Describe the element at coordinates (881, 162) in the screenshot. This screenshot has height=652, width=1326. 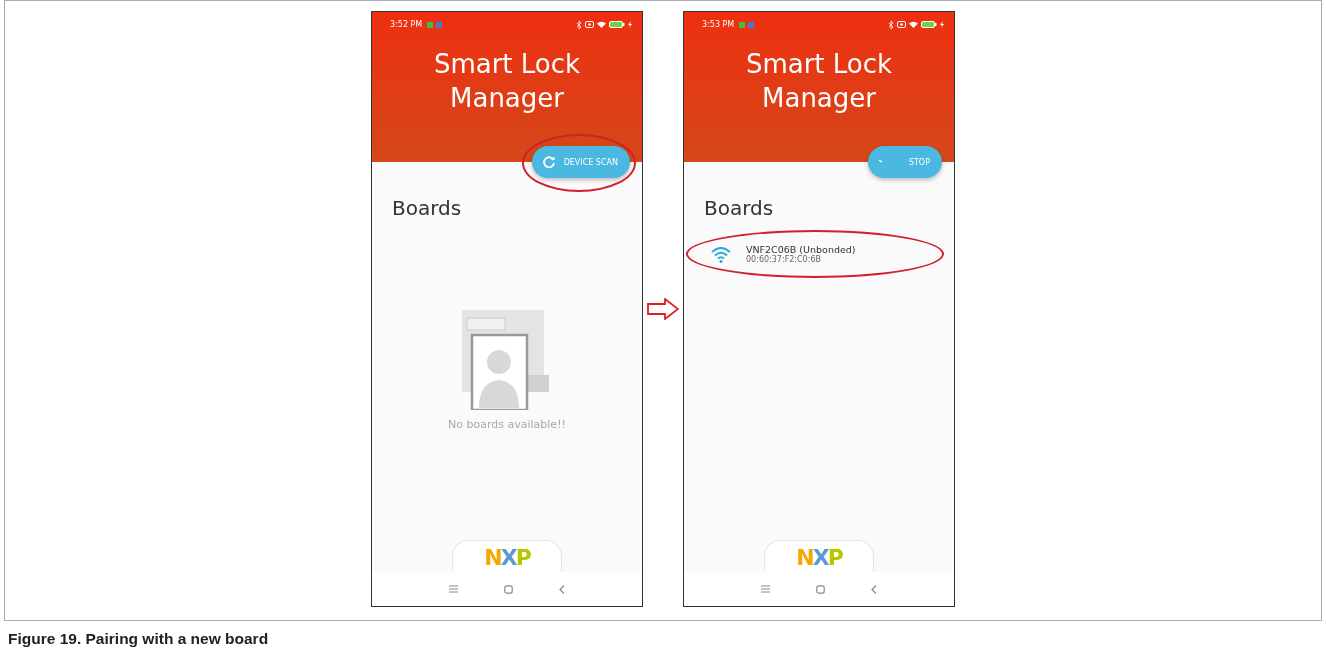
I see `spinner-icon` at that location.